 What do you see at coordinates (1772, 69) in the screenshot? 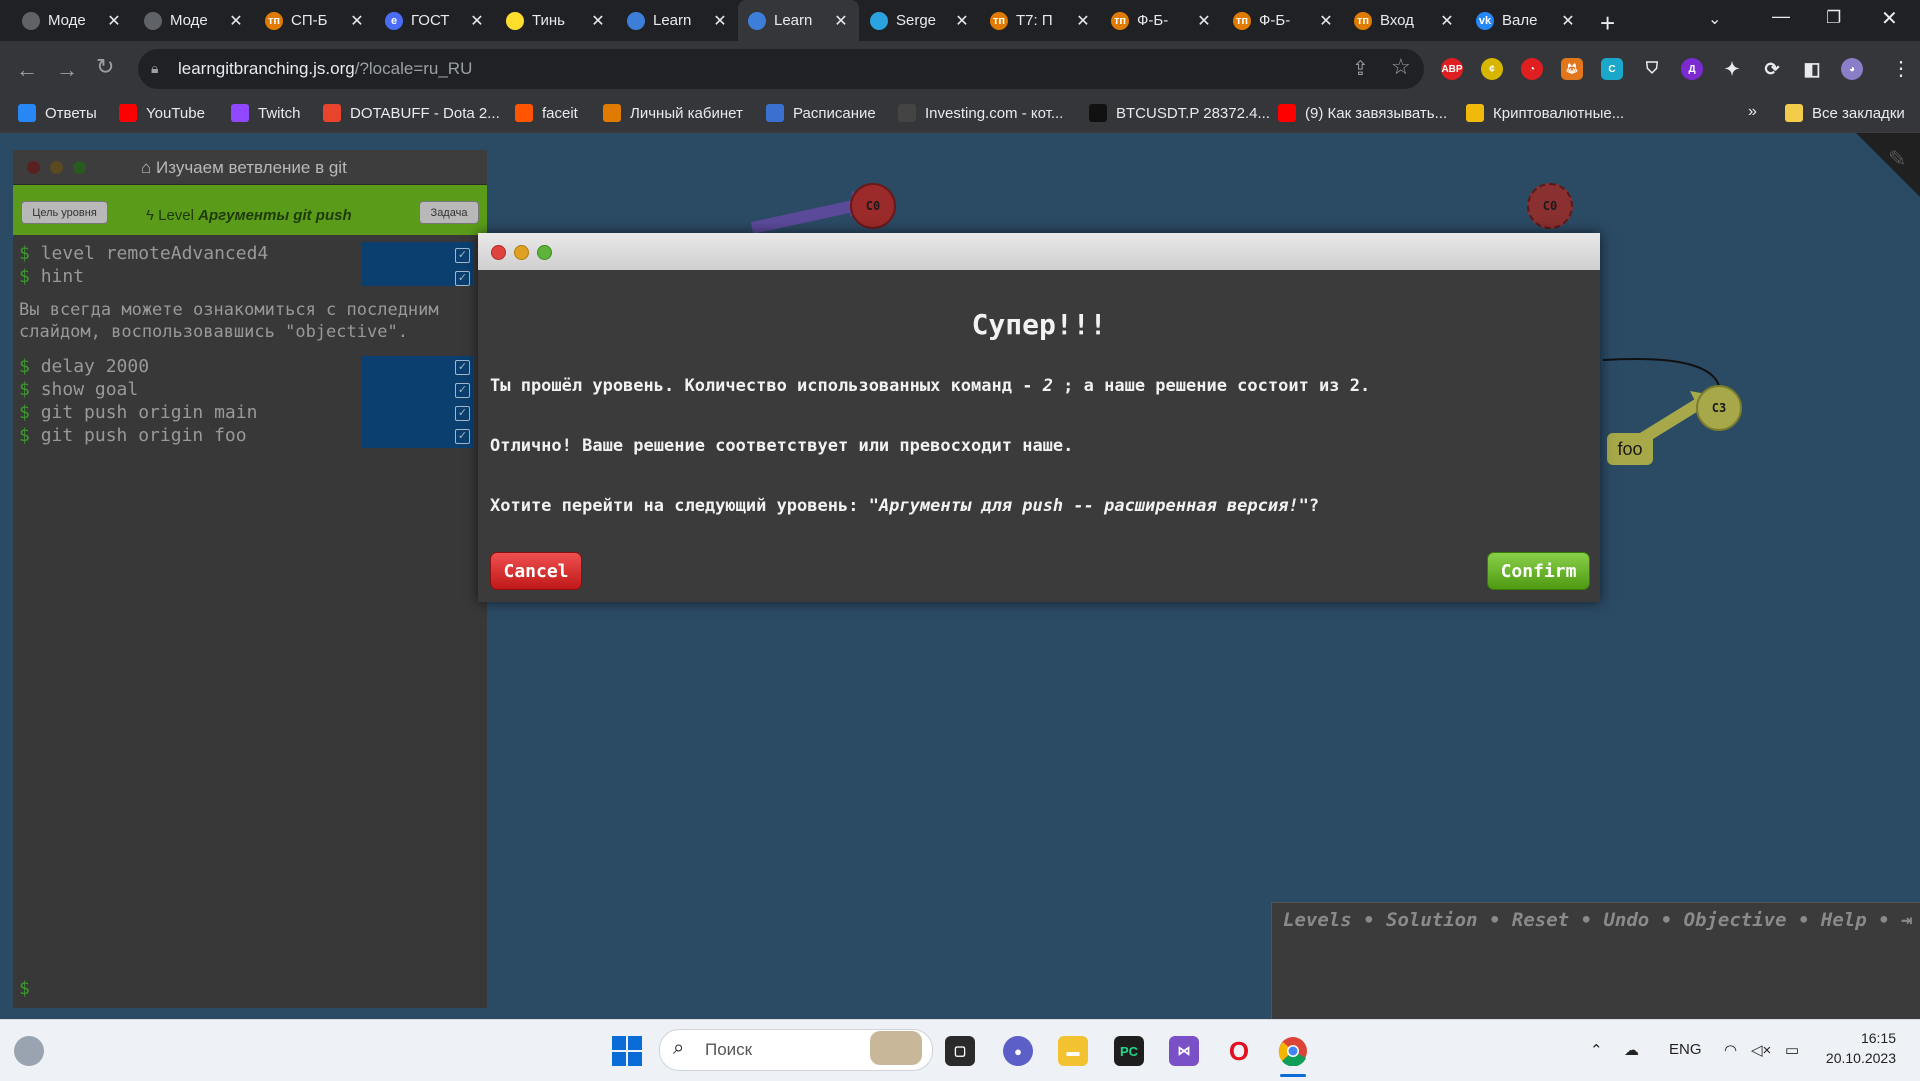
I see `sync-icon: ⟳` at bounding box center [1772, 69].